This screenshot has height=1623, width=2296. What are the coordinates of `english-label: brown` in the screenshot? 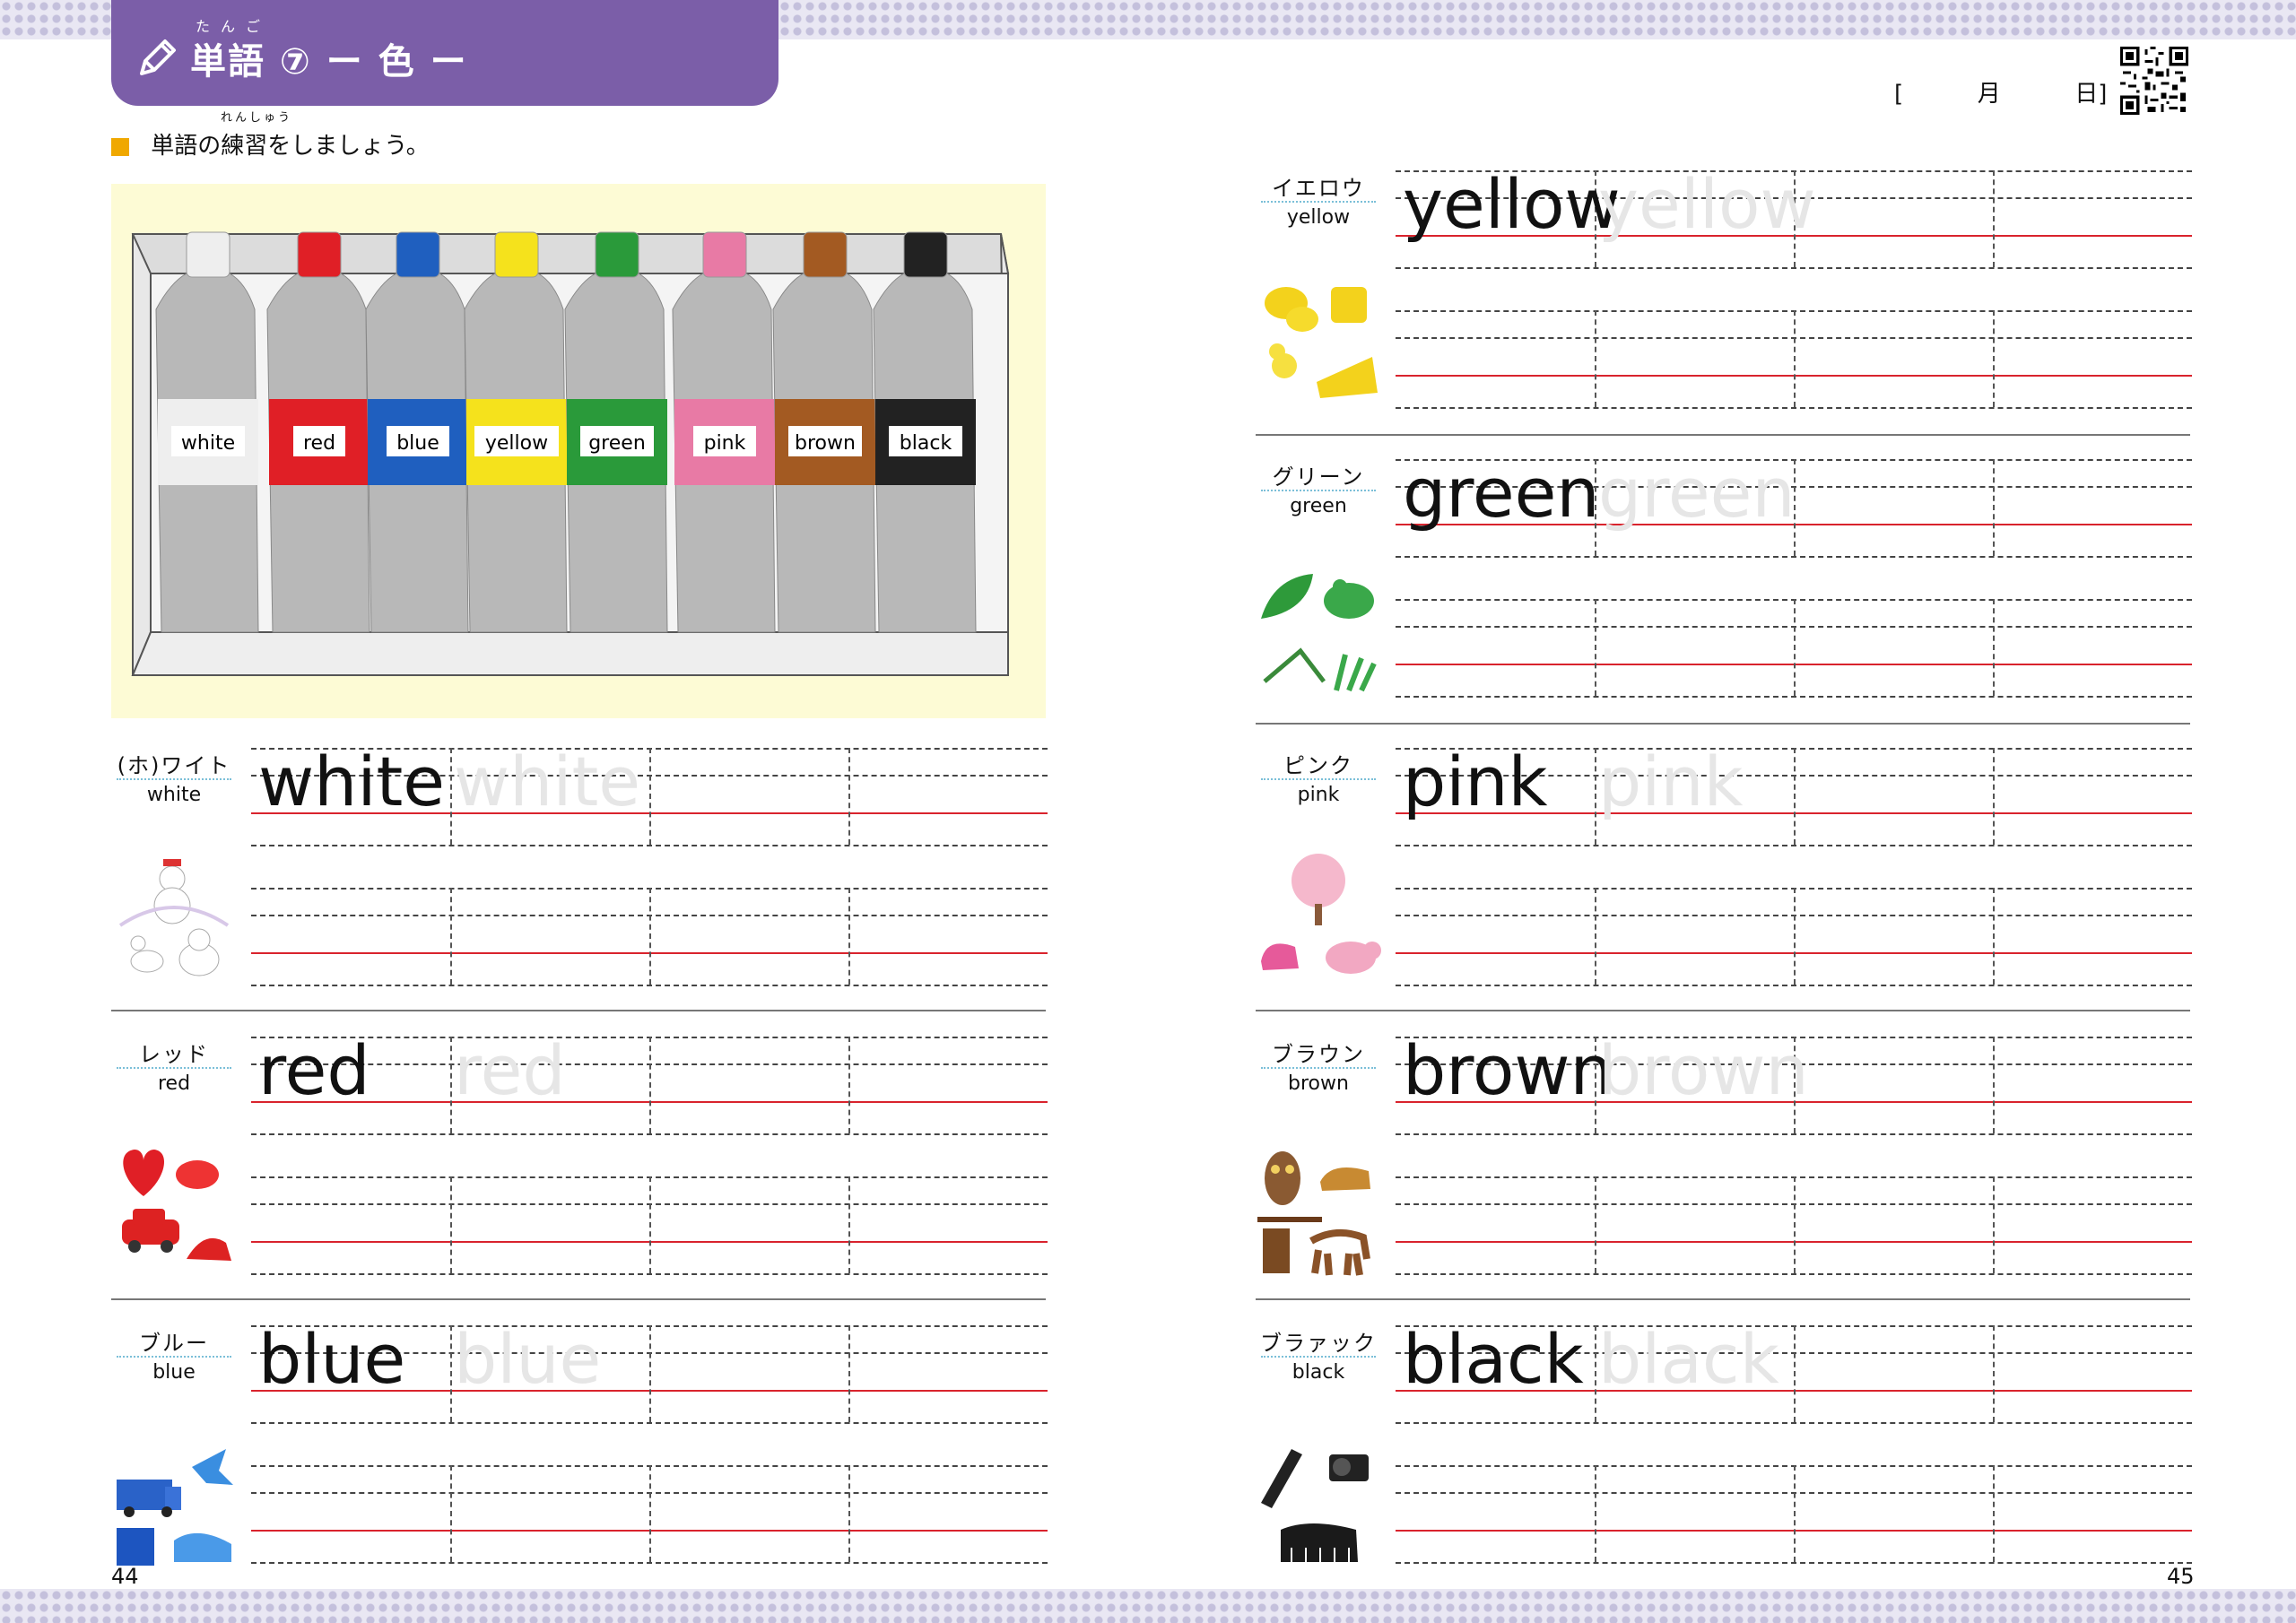 It's located at (1318, 1083).